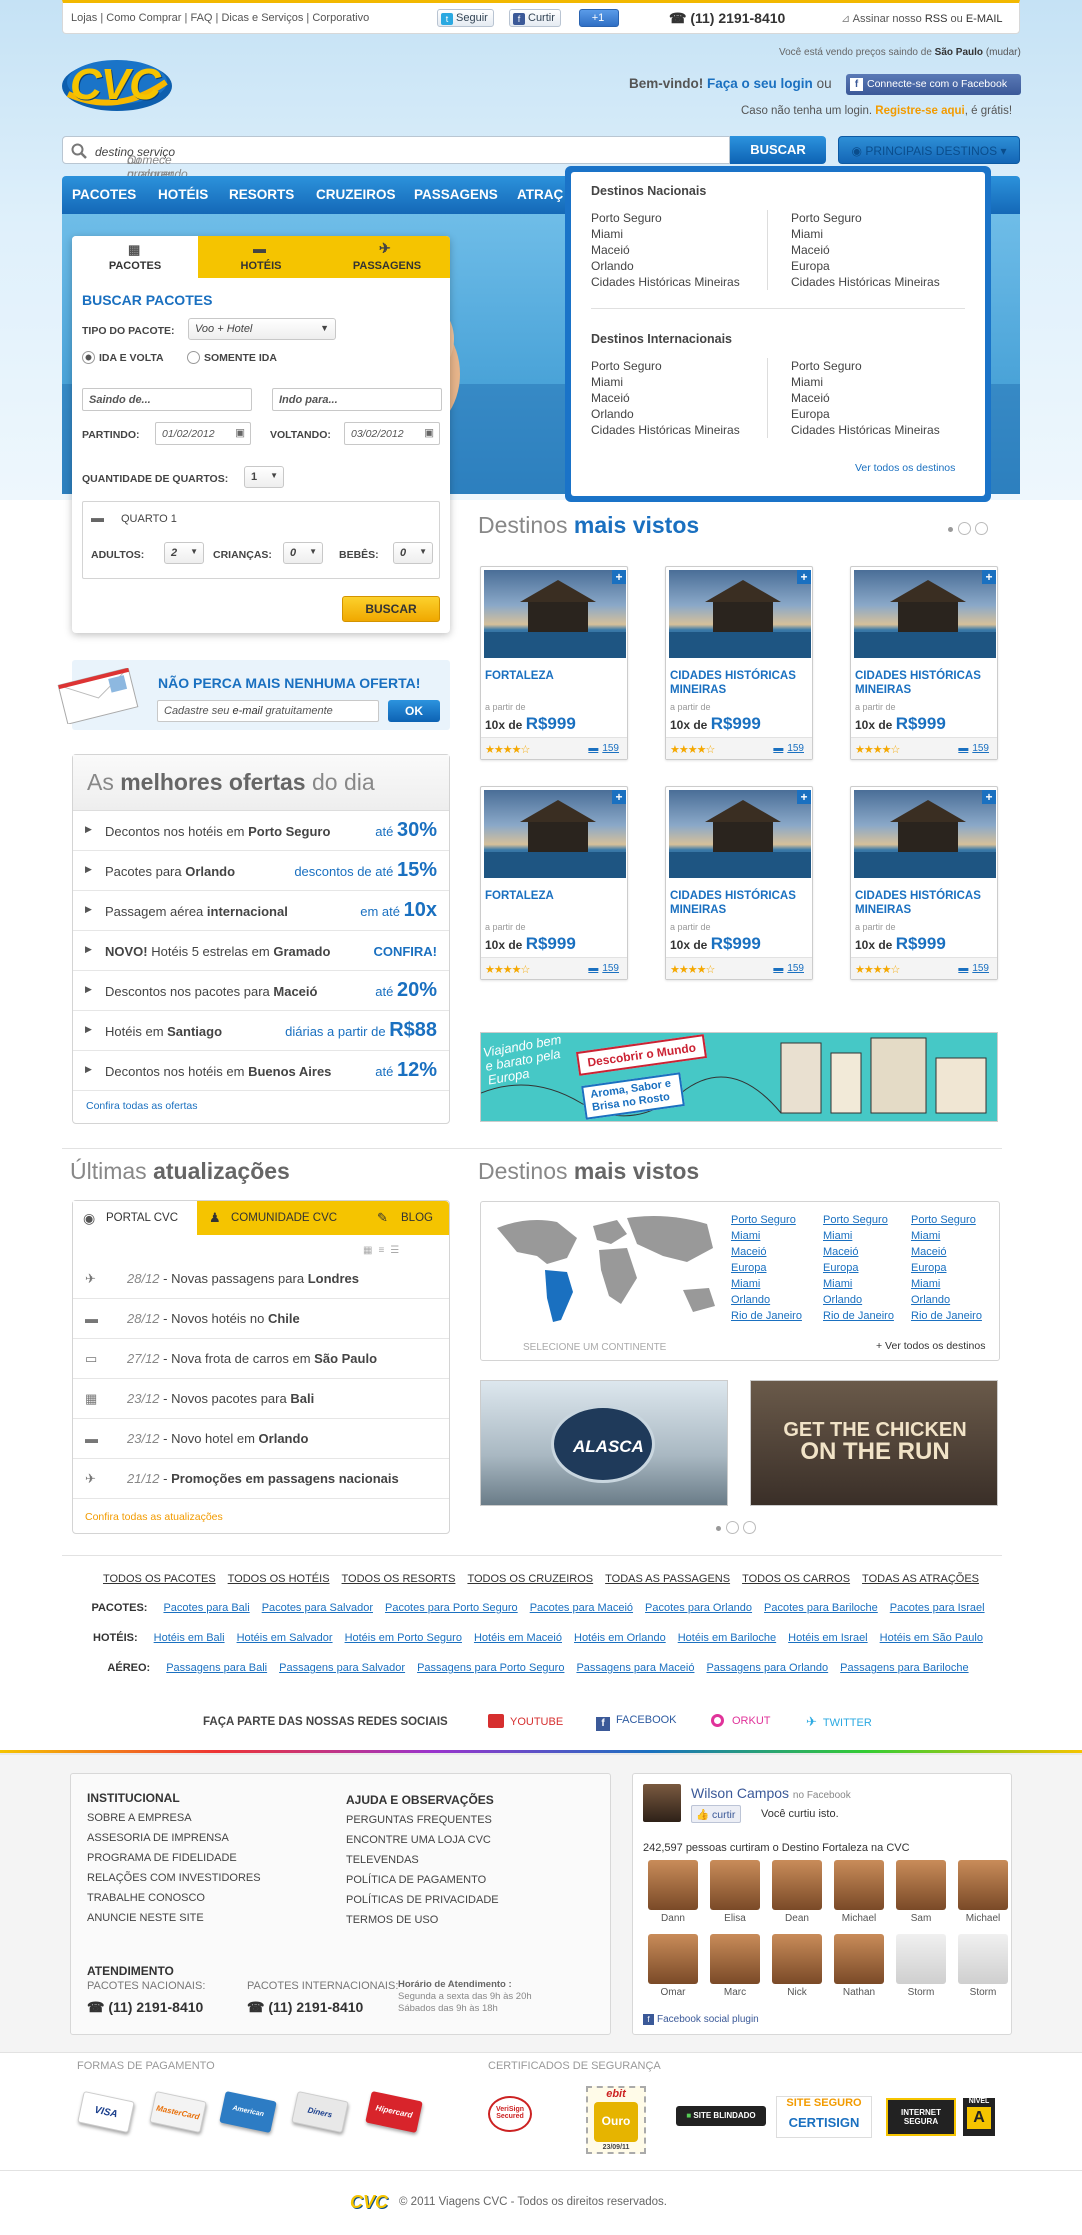 This screenshot has height=2235, width=1082. What do you see at coordinates (340, 18) in the screenshot?
I see `top-link-corporativo: Corporativo` at bounding box center [340, 18].